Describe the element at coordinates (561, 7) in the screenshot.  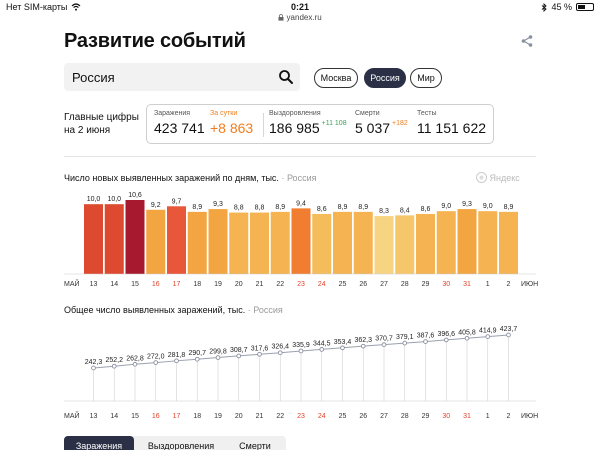
I see `battery-percent: 45 %` at that location.